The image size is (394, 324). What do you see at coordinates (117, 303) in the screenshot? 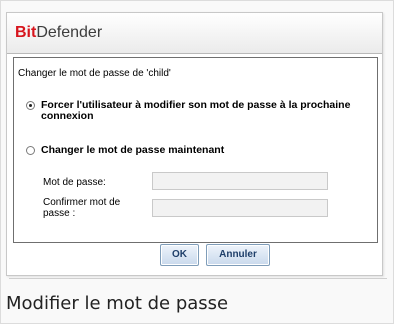
I see `figure-caption: Modifier le mot de passe` at bounding box center [117, 303].